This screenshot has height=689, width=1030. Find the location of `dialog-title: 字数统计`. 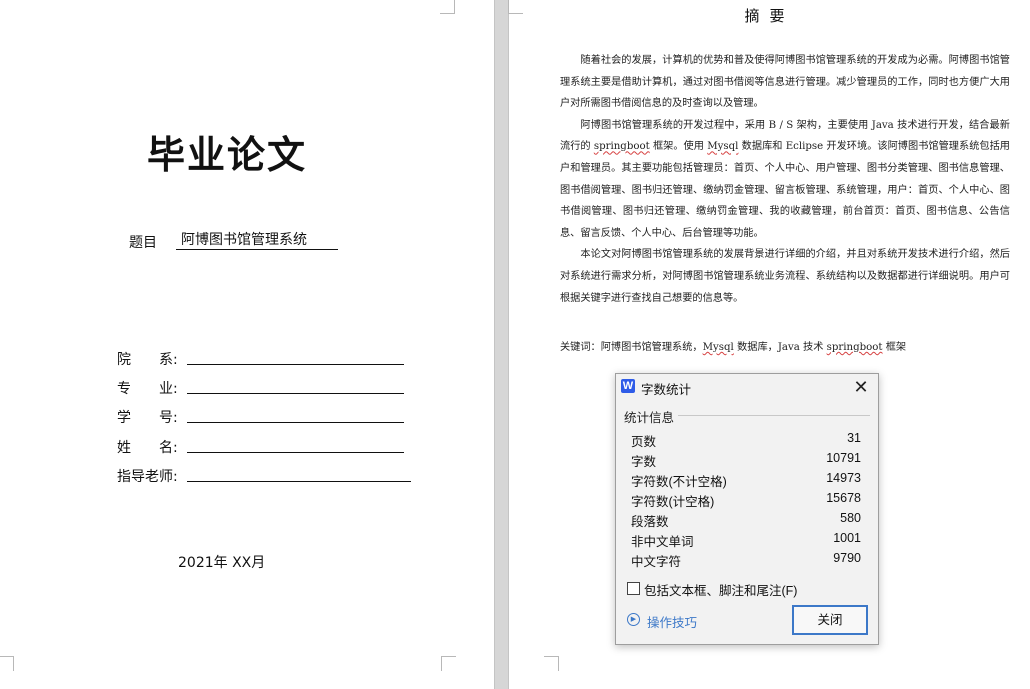

dialog-title: 字数统计 is located at coordinates (666, 390).